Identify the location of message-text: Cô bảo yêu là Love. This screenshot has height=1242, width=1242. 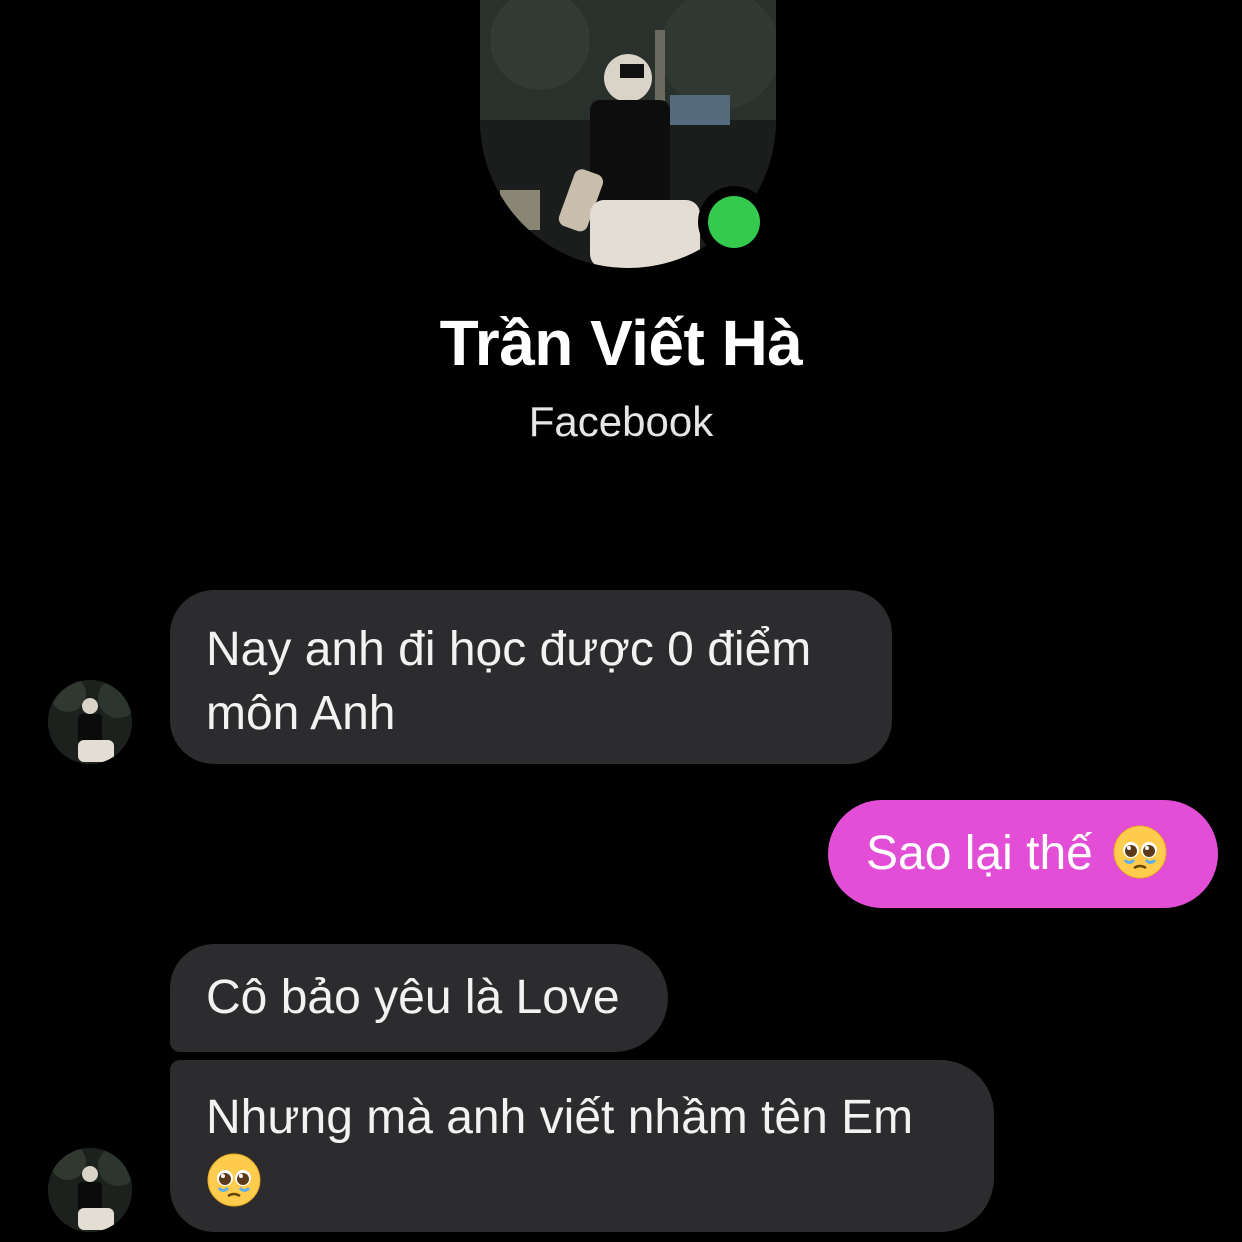
(413, 997).